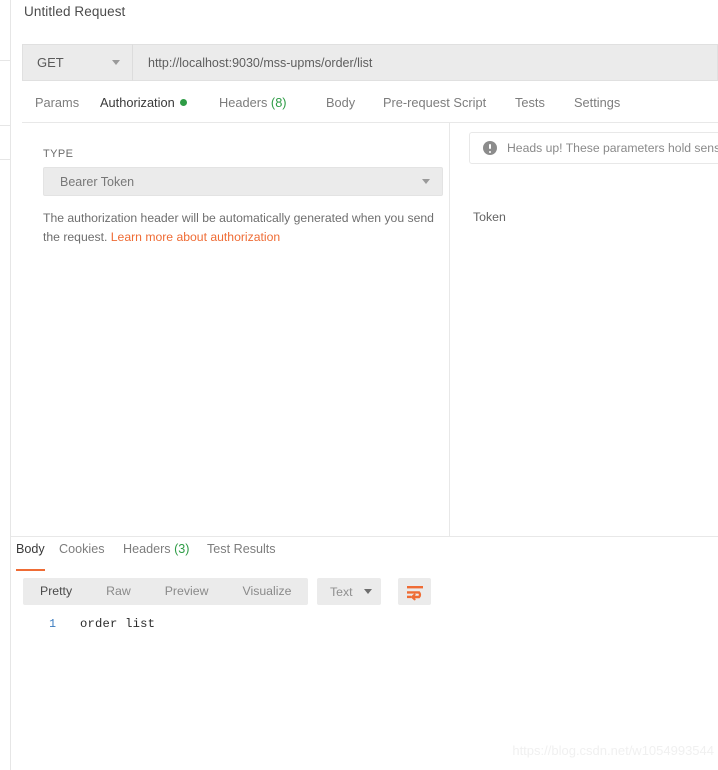  I want to click on response-tab-headers: Headers (3), so click(156, 555).